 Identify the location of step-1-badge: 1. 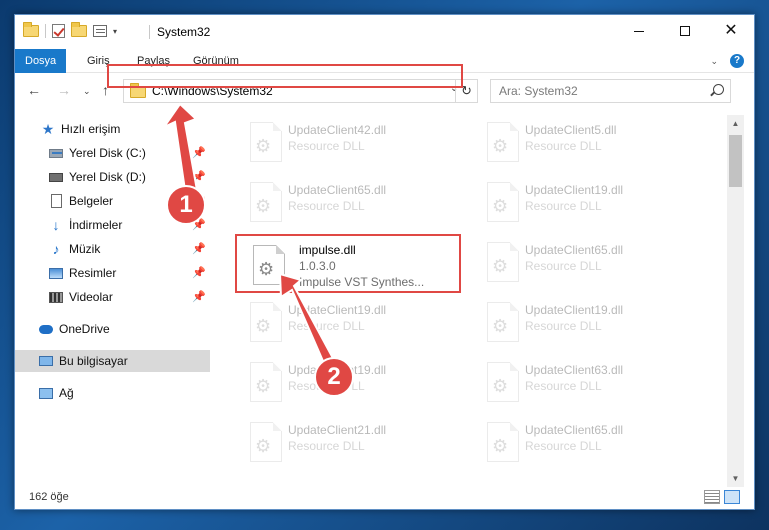
(186, 205).